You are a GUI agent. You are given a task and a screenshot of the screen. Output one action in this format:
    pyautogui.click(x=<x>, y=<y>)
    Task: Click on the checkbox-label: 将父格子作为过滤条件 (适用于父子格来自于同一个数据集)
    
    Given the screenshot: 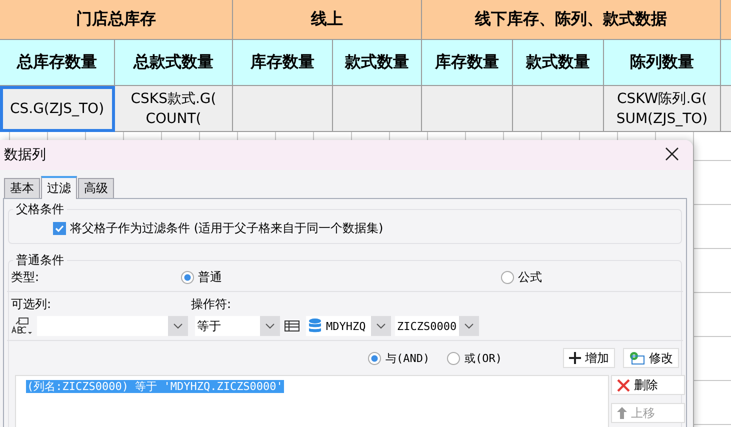 What is the action you would take?
    pyautogui.click(x=227, y=228)
    